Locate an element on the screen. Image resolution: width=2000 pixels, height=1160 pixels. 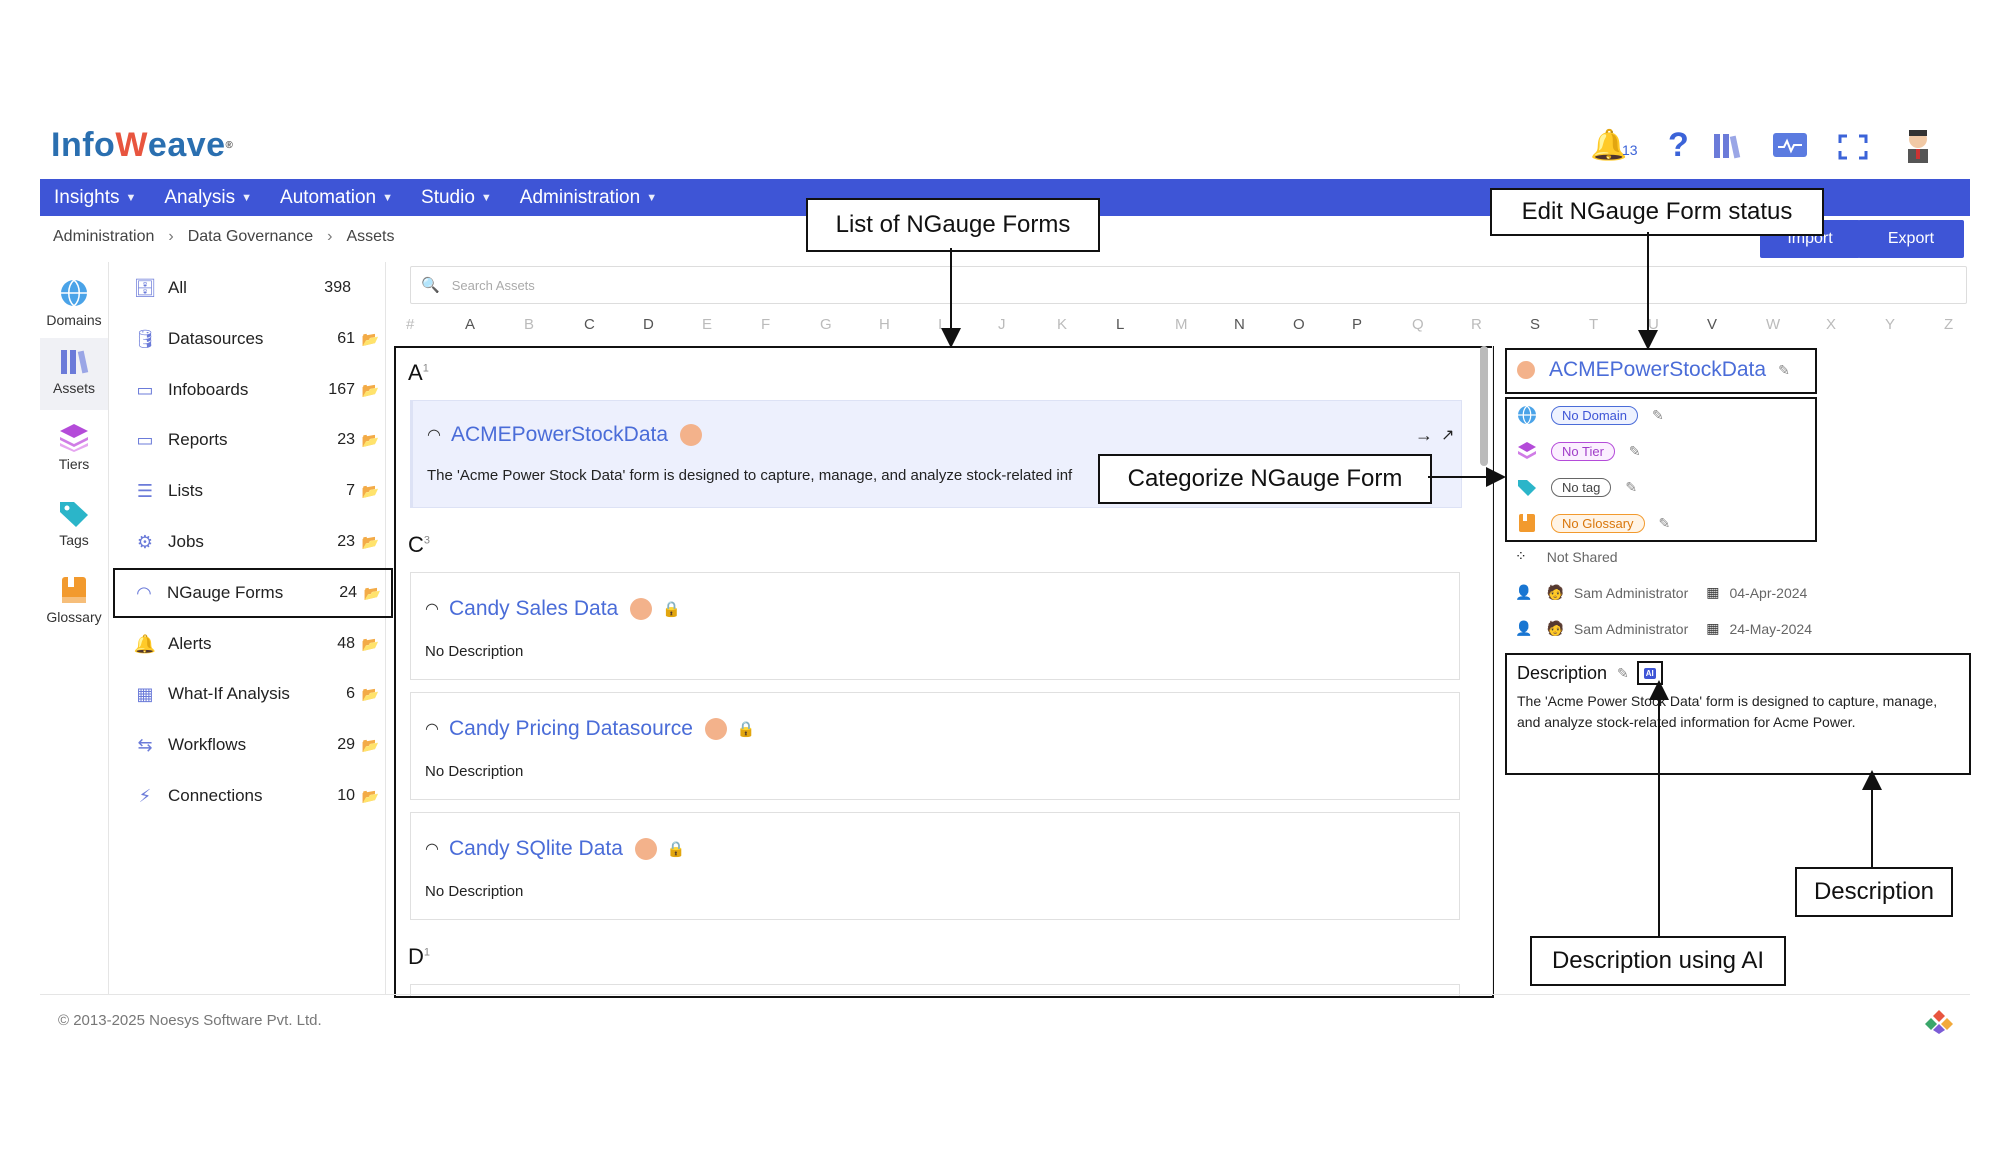
alpha-w: W is located at coordinates (1773, 324).